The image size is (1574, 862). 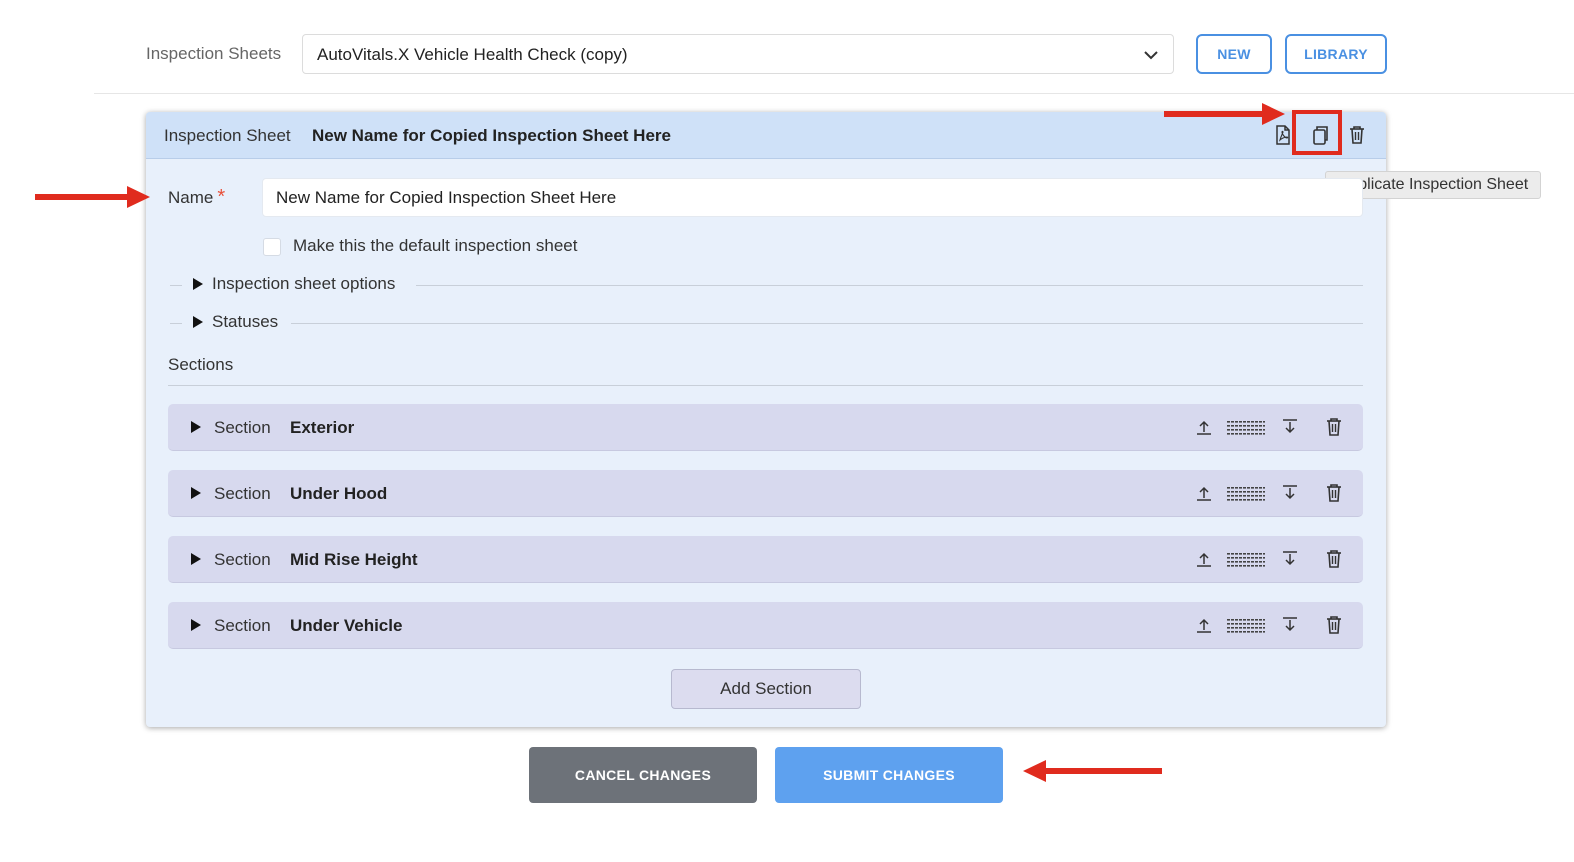 What do you see at coordinates (201, 364) in the screenshot?
I see `sections-heading: Sections` at bounding box center [201, 364].